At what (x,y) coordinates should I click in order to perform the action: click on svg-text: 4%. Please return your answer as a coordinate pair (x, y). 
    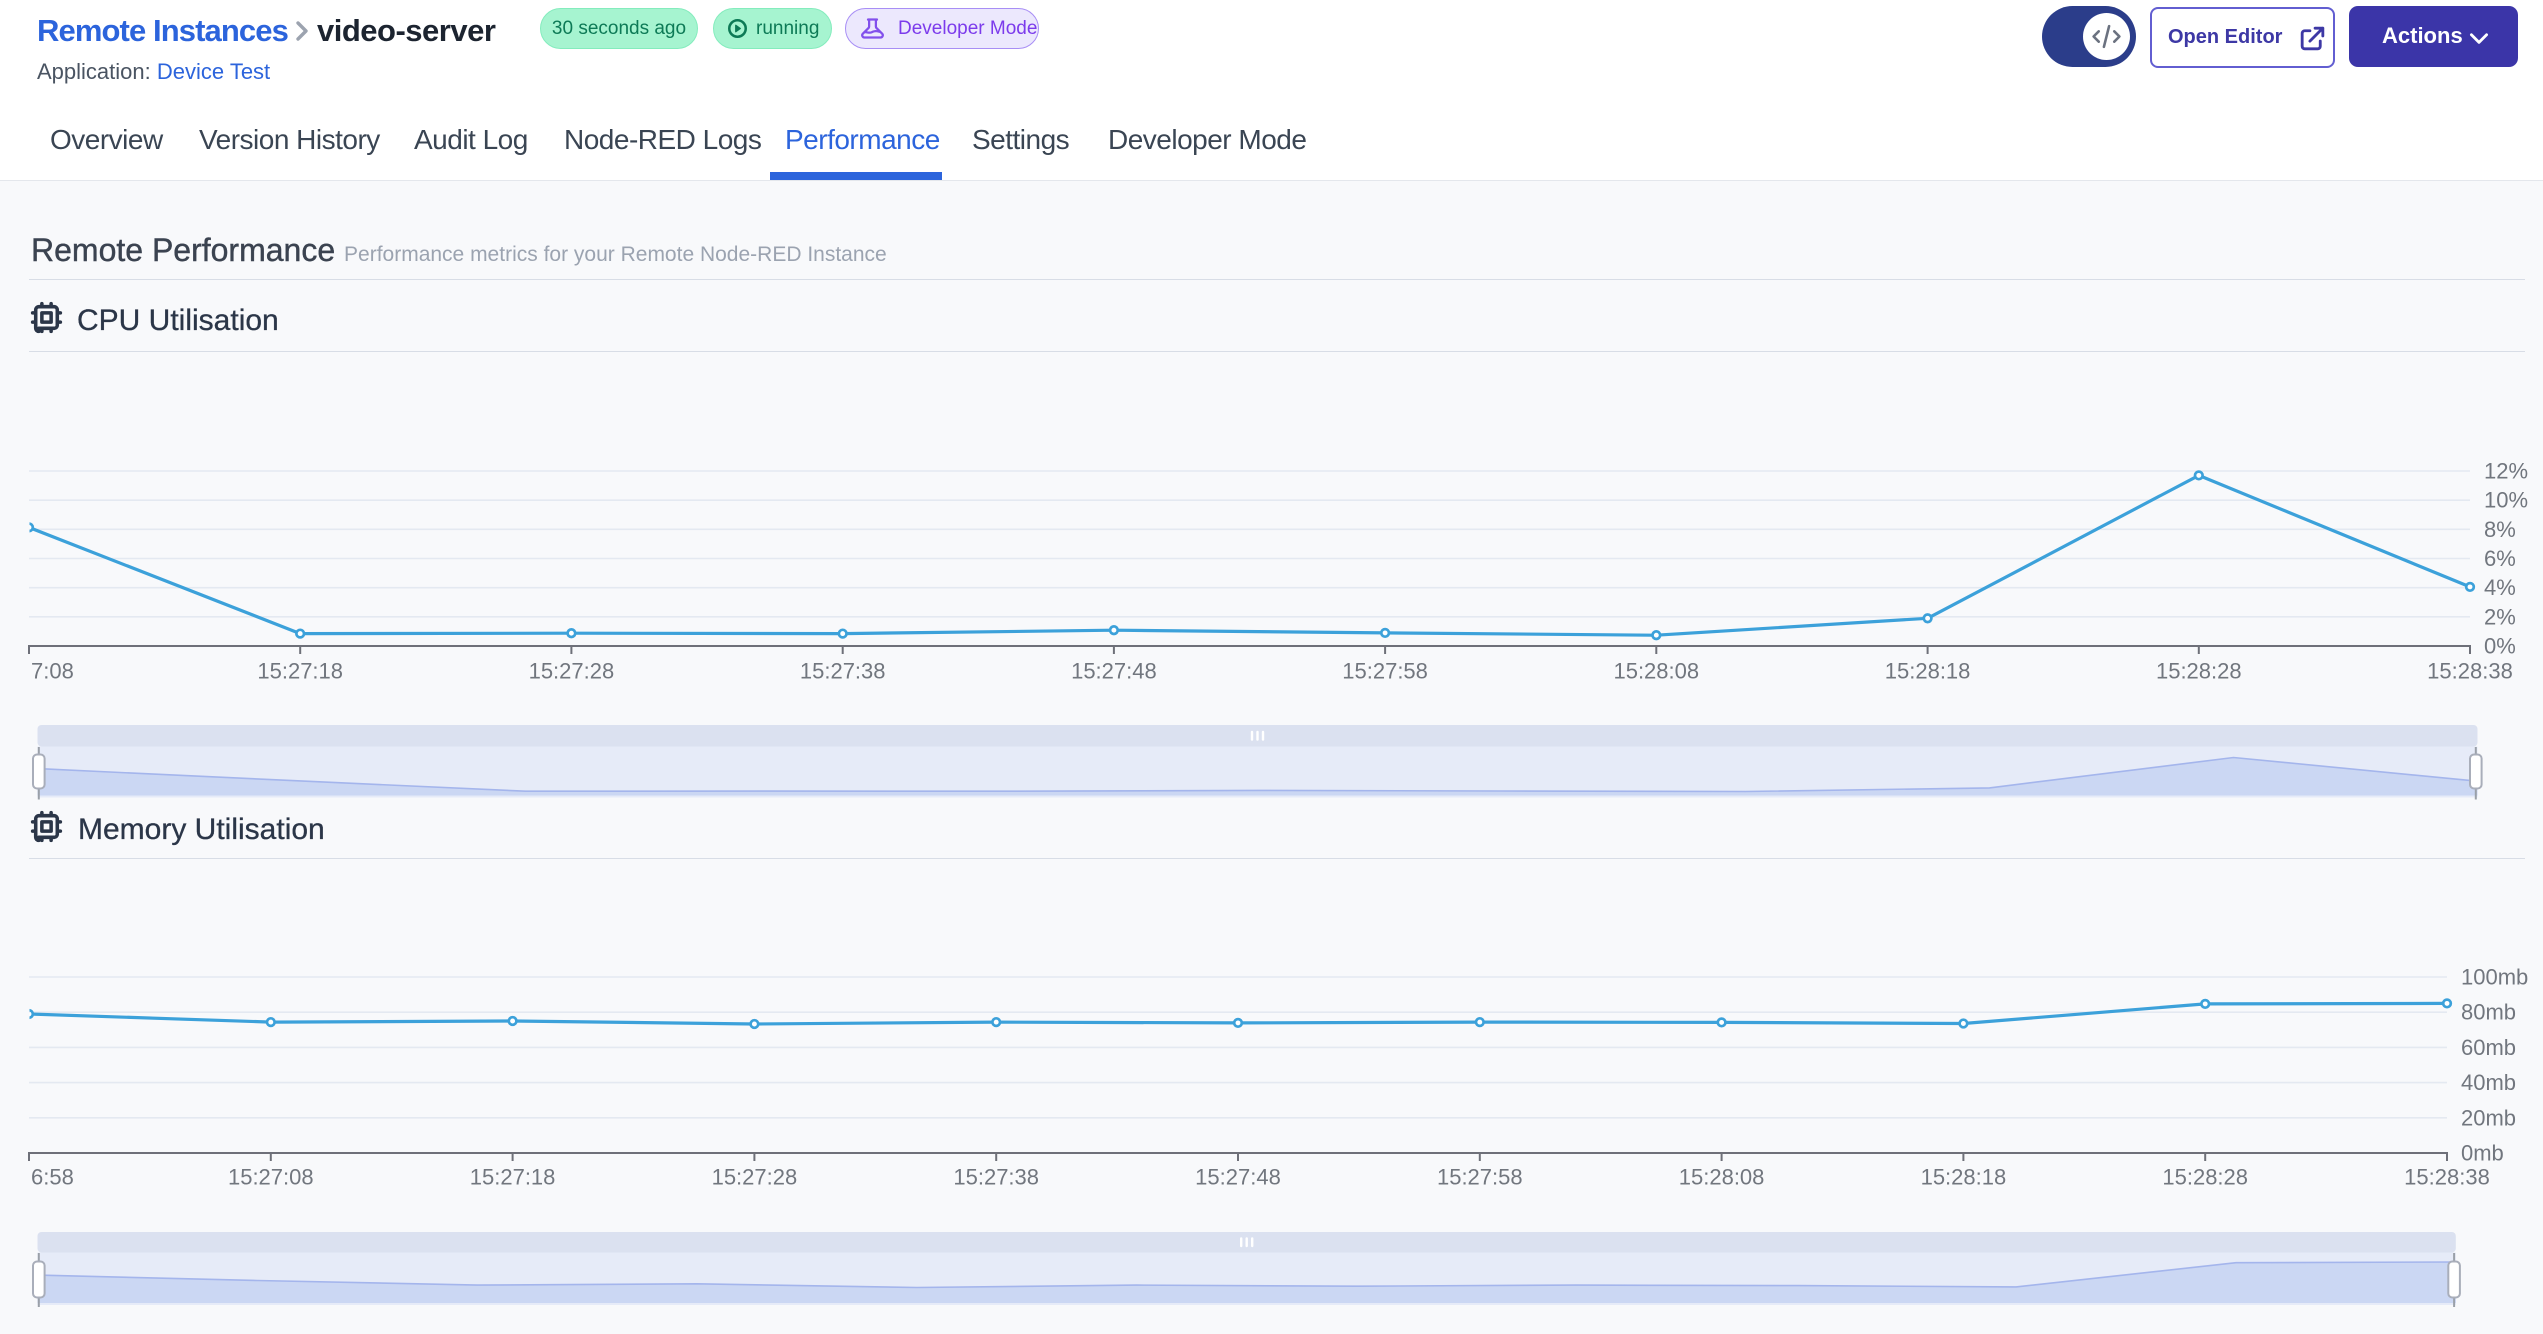
    Looking at the image, I should click on (2500, 587).